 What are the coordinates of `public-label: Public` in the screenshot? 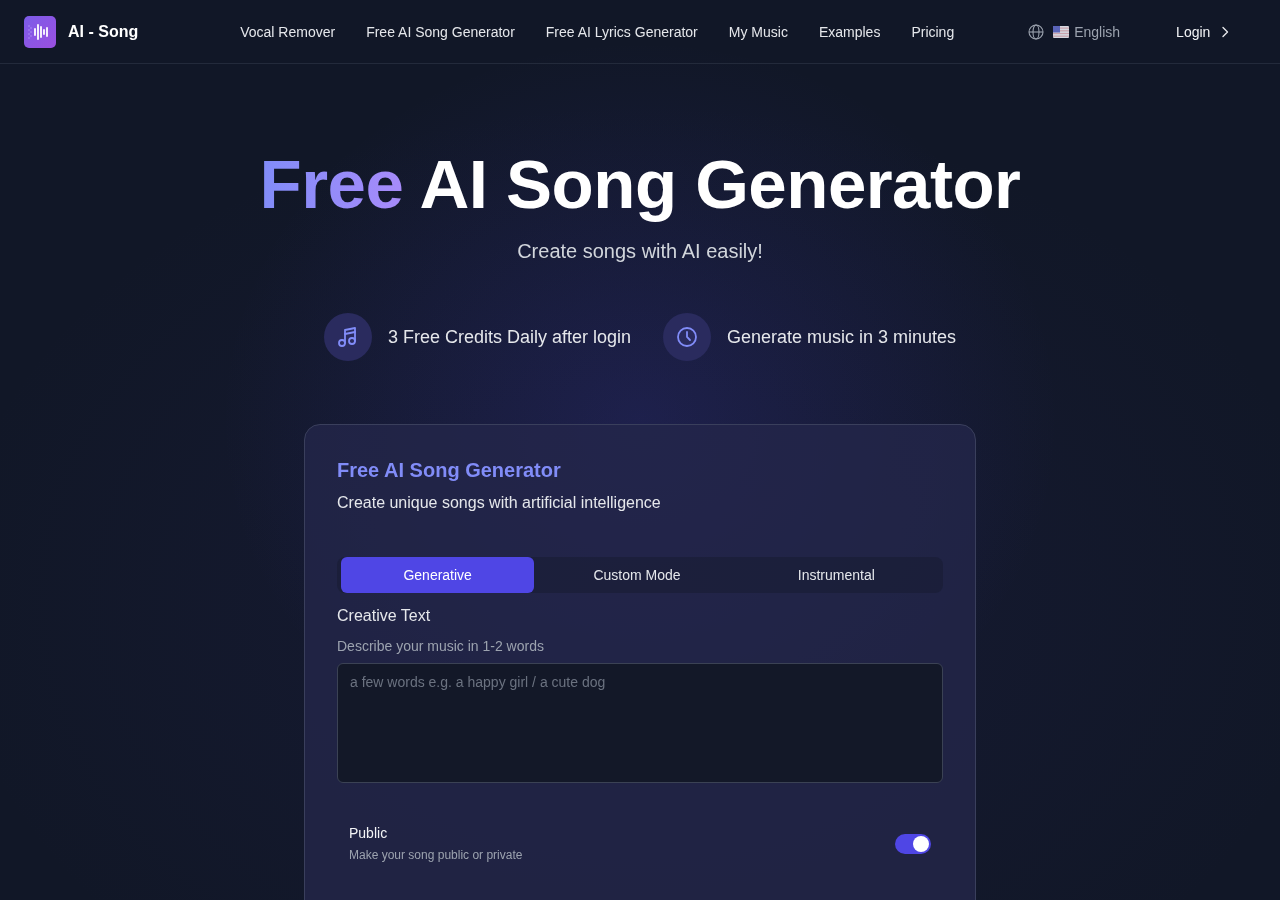 It's located at (369, 833).